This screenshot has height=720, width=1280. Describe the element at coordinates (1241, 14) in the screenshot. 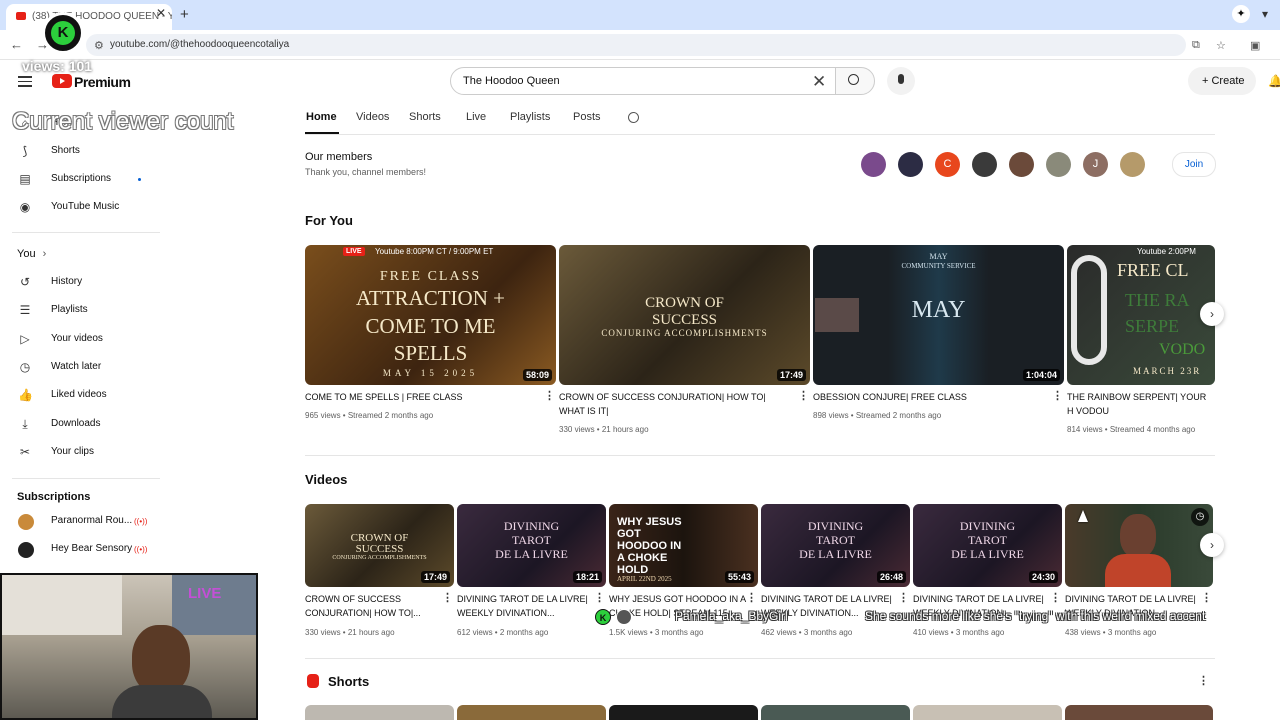

I see `extension-icon: ✦` at that location.